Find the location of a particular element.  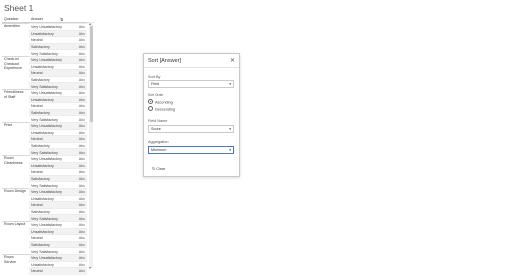

scroll-down-icon: ▾ is located at coordinates (90, 268).